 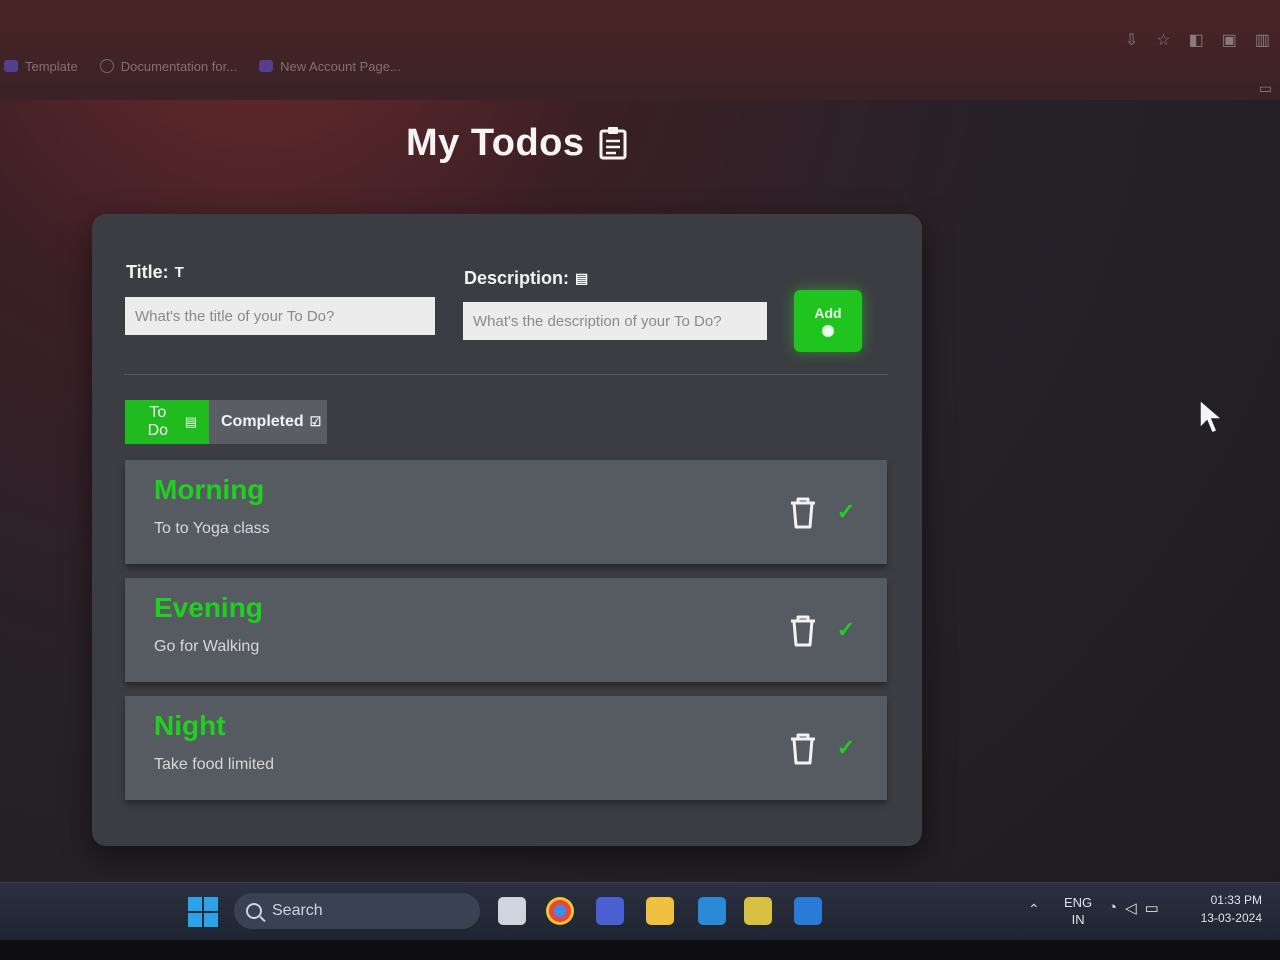 What do you see at coordinates (495, 142) in the screenshot?
I see `page-title-text: My Todos` at bounding box center [495, 142].